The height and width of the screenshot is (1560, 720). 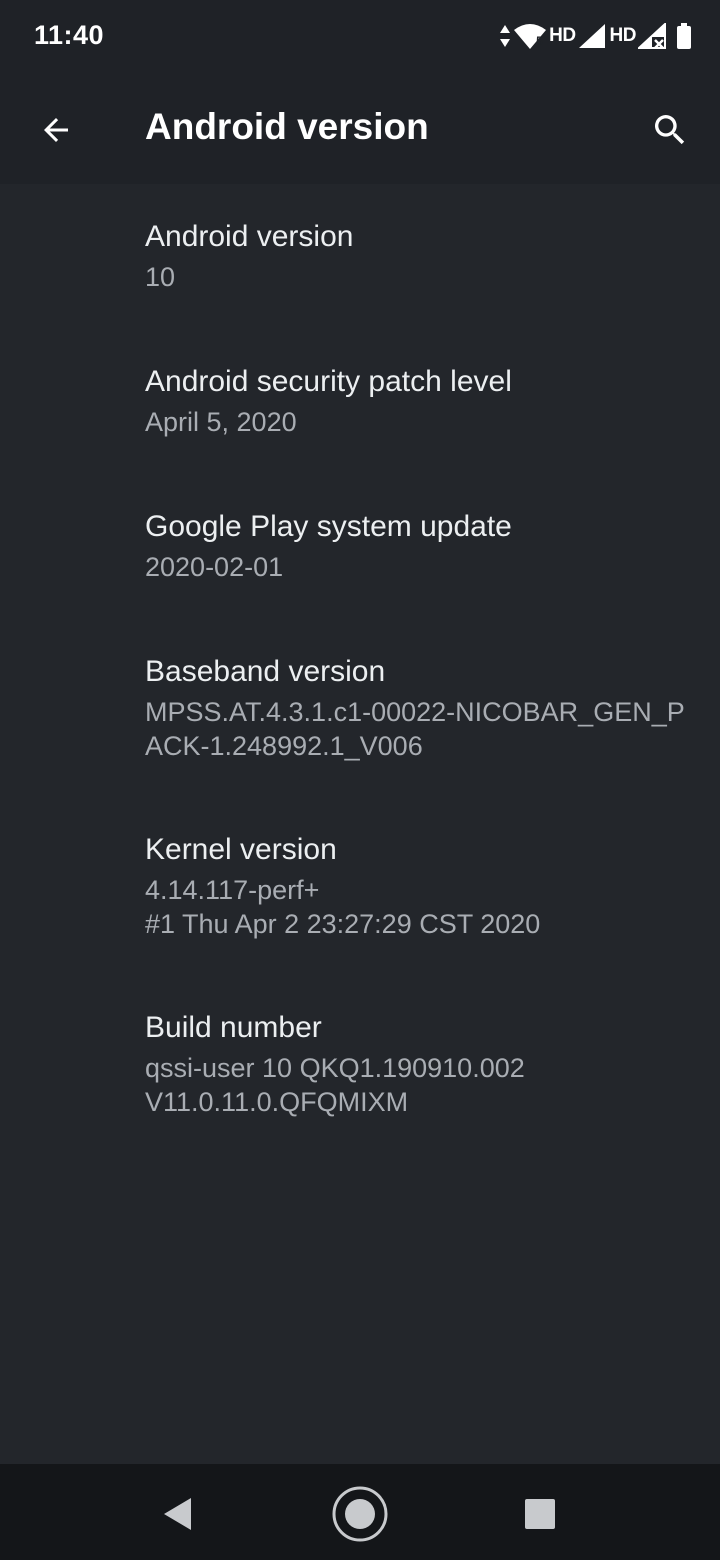 What do you see at coordinates (233, 1027) in the screenshot?
I see `pref-title: Build number` at bounding box center [233, 1027].